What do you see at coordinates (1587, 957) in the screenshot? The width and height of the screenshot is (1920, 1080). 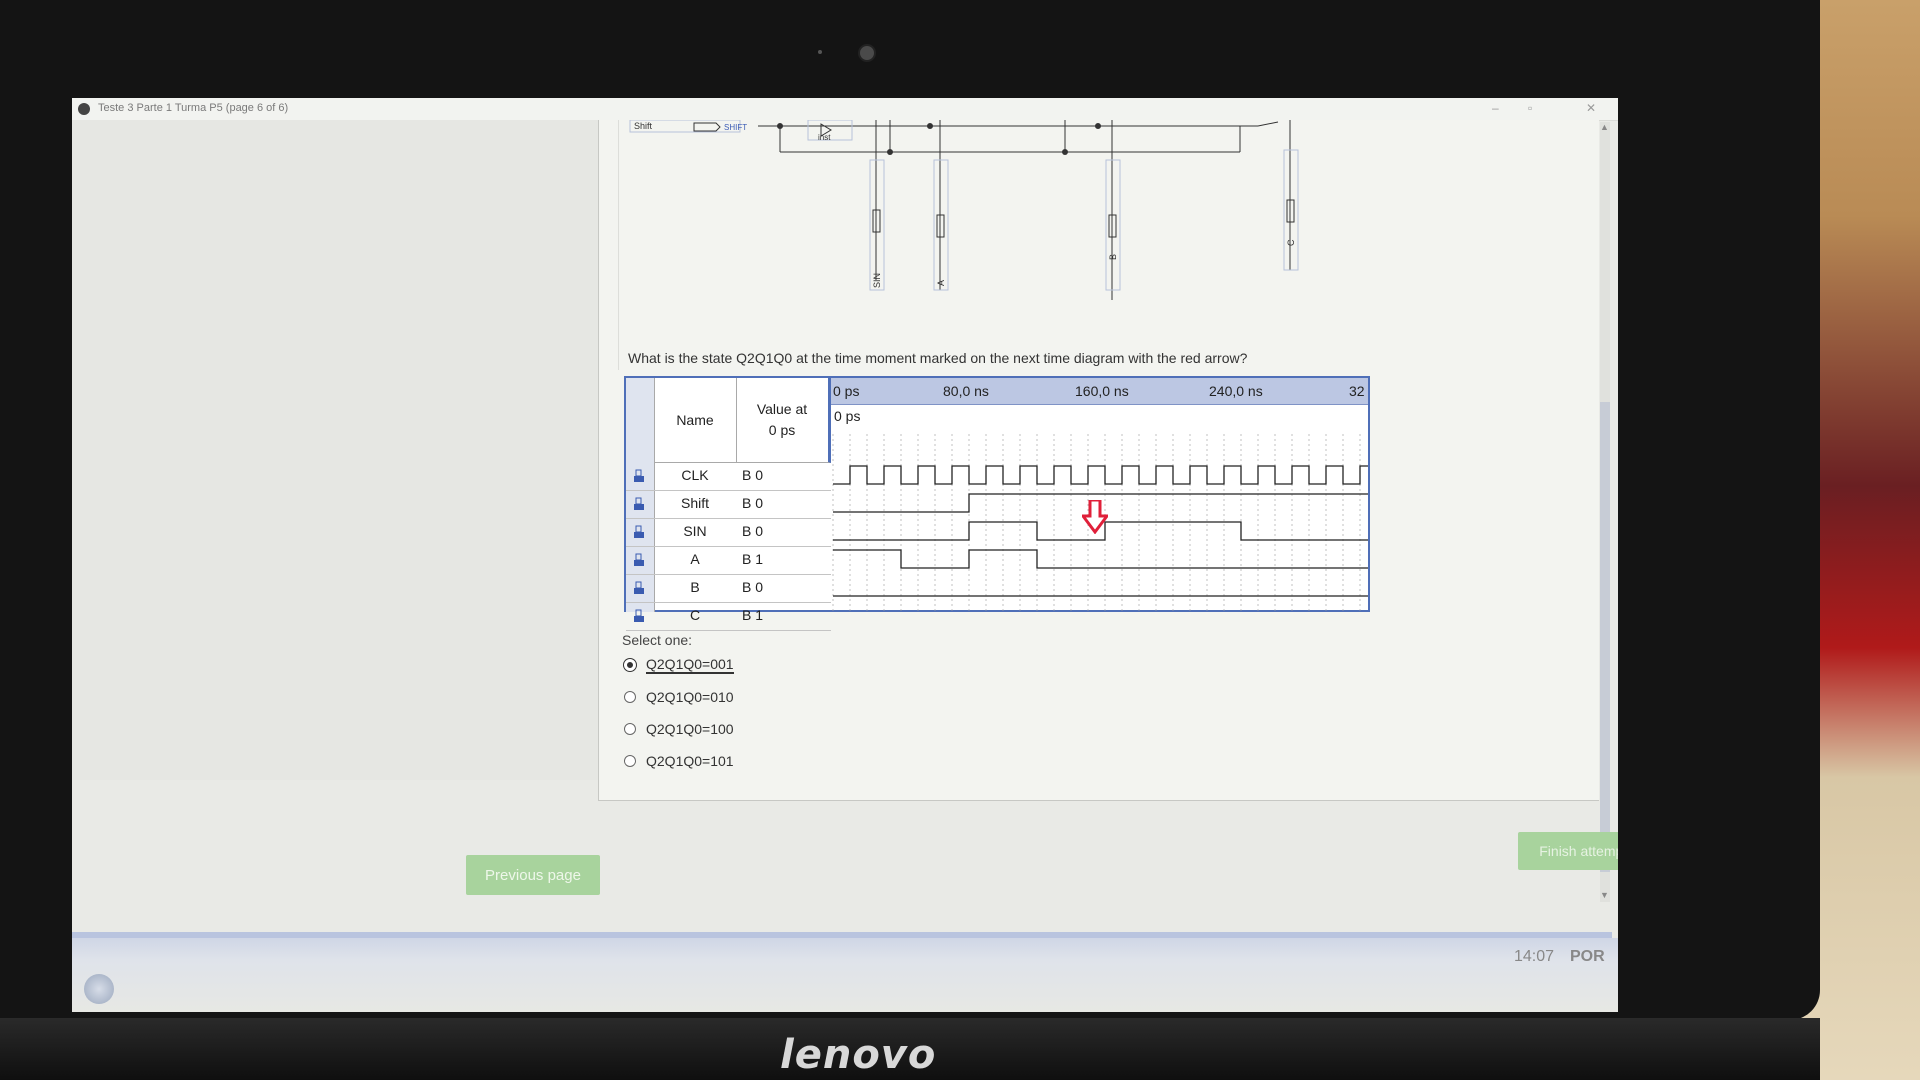 I see `taskbar-language: POR` at bounding box center [1587, 957].